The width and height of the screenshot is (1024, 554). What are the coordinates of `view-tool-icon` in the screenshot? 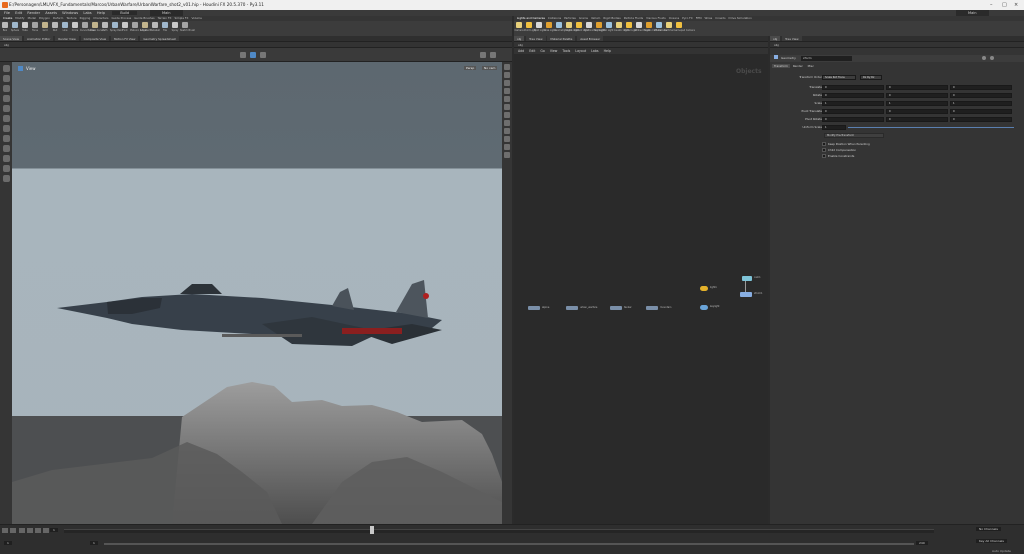 It's located at (6, 128).